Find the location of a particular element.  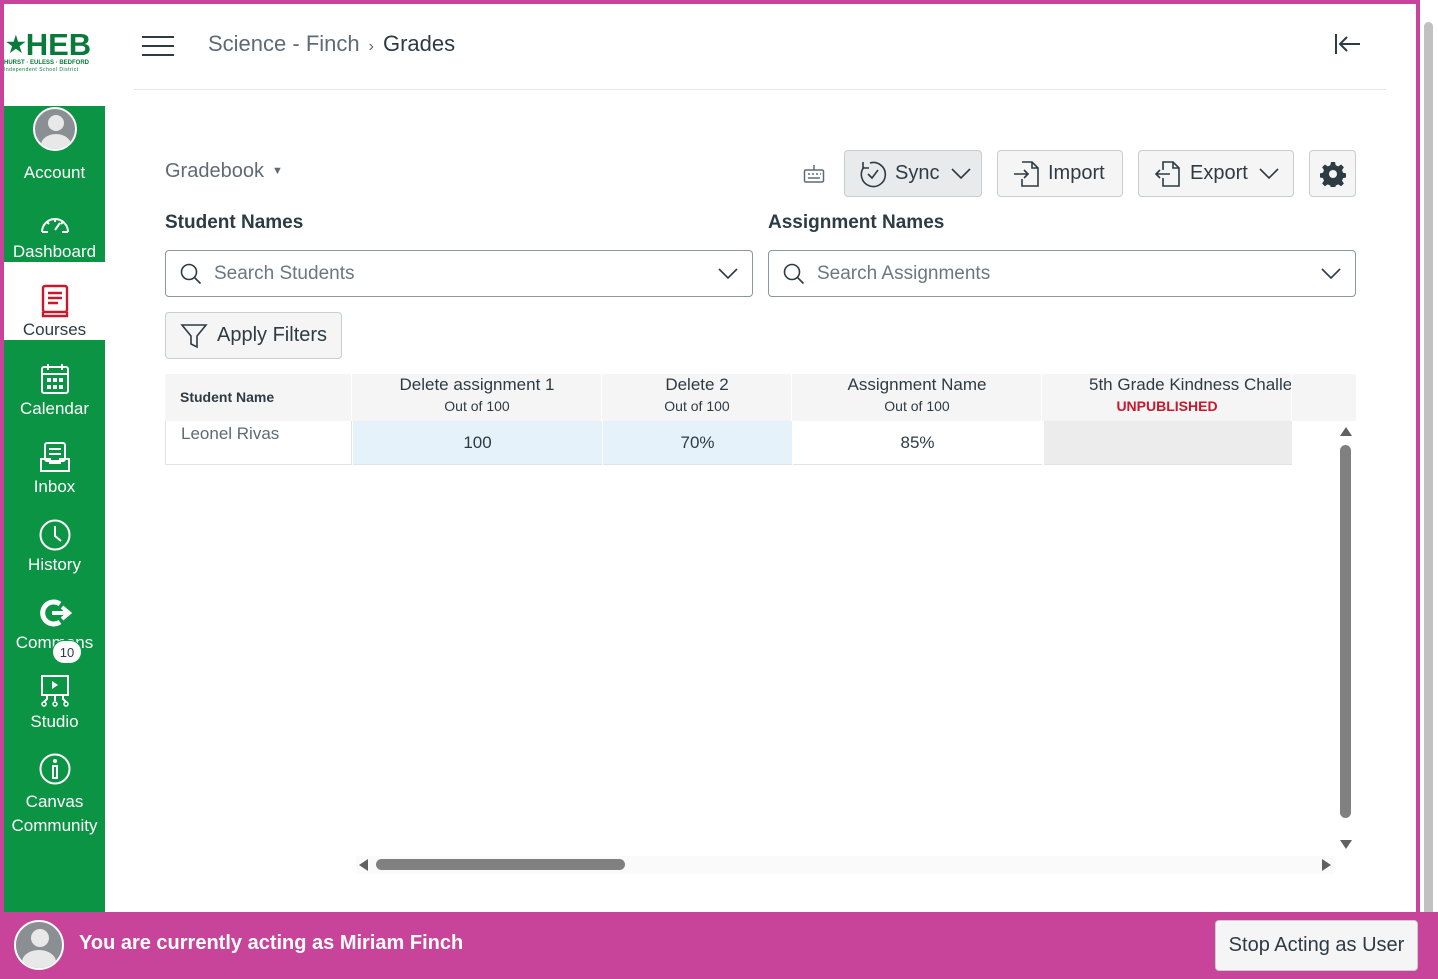

nav-inbox: Inbox is located at coordinates (54, 457).